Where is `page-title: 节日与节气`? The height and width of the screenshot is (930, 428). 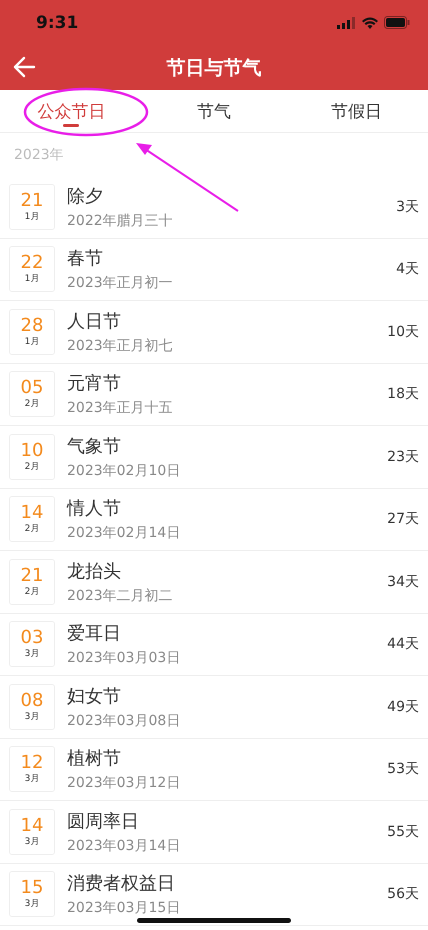 page-title: 节日与节气 is located at coordinates (214, 68).